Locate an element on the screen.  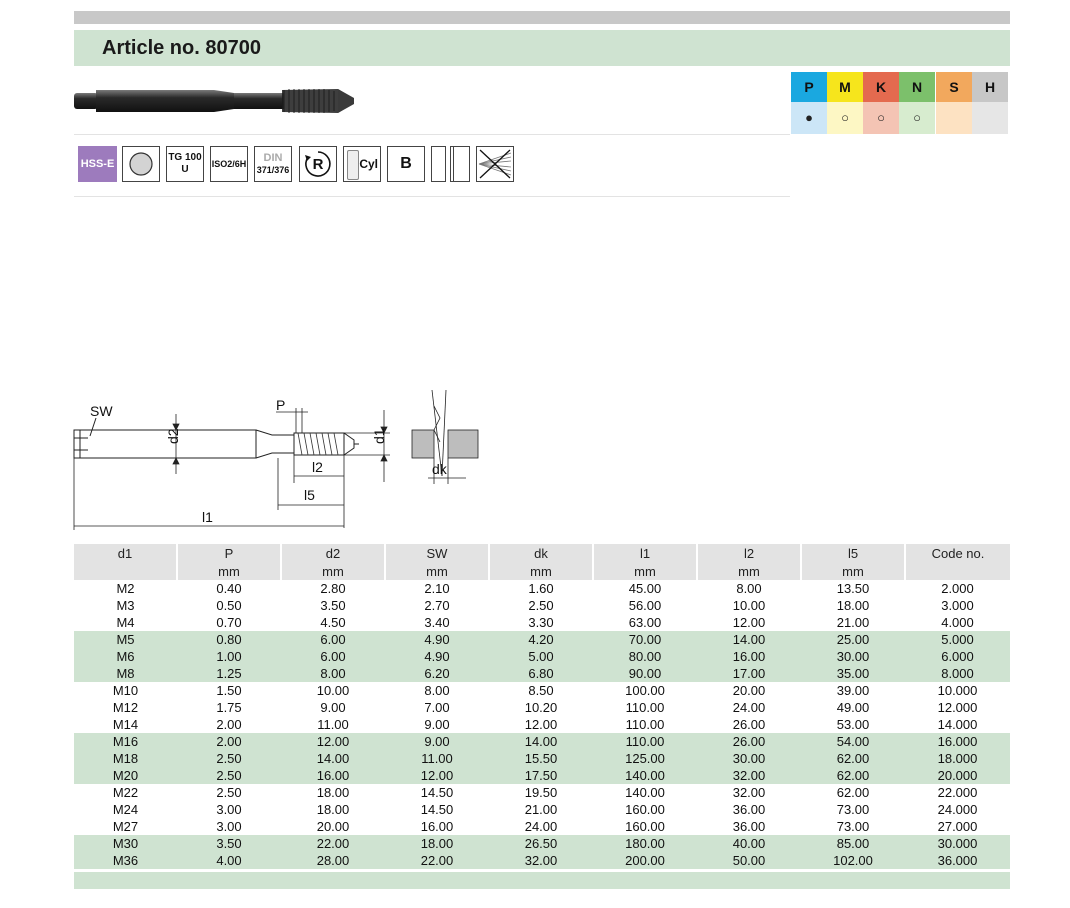
table-cell: 40.00 is located at coordinates (749, 843).